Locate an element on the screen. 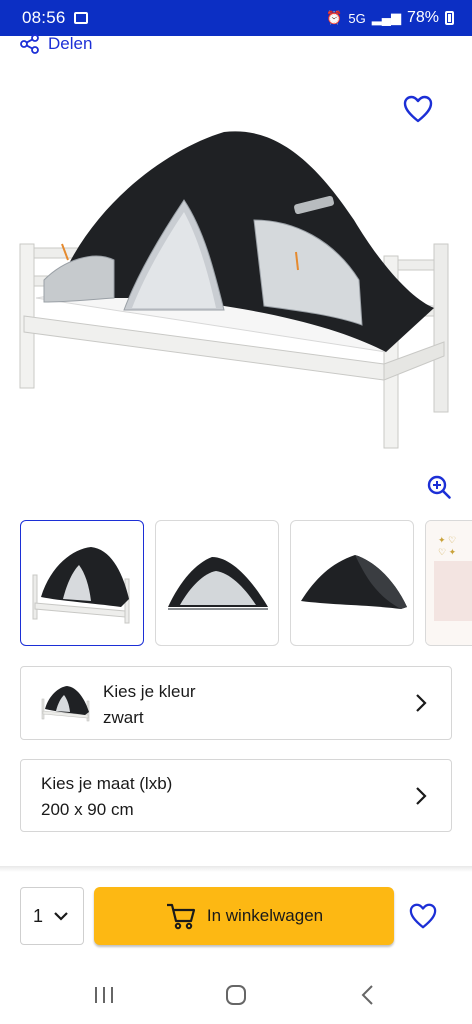 The height and width of the screenshot is (1024, 472). battery-icon is located at coordinates (449, 18).